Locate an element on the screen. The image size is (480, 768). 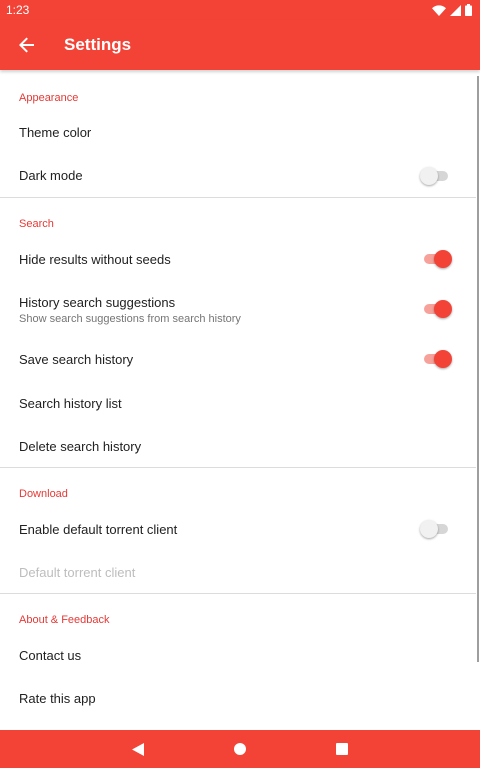
nav-recents-button is located at coordinates (342, 749).